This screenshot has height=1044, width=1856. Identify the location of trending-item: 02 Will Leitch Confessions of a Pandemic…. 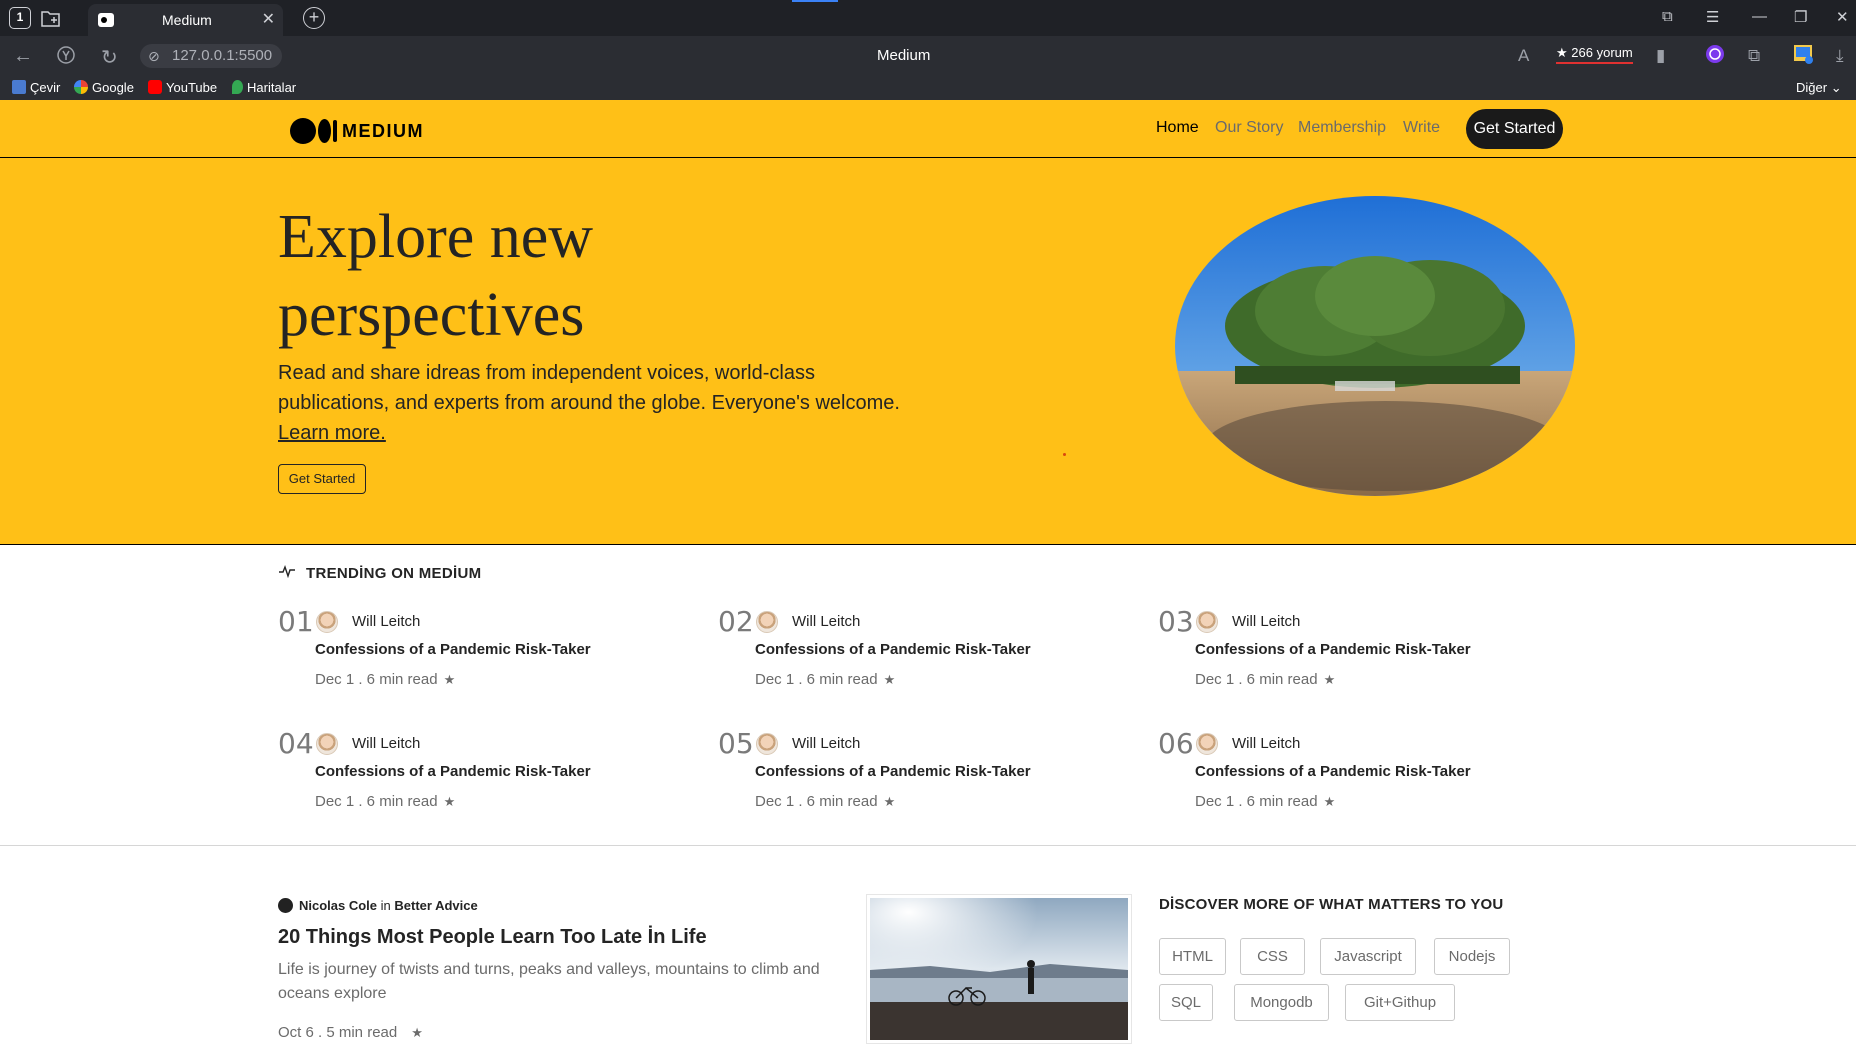
(928, 652).